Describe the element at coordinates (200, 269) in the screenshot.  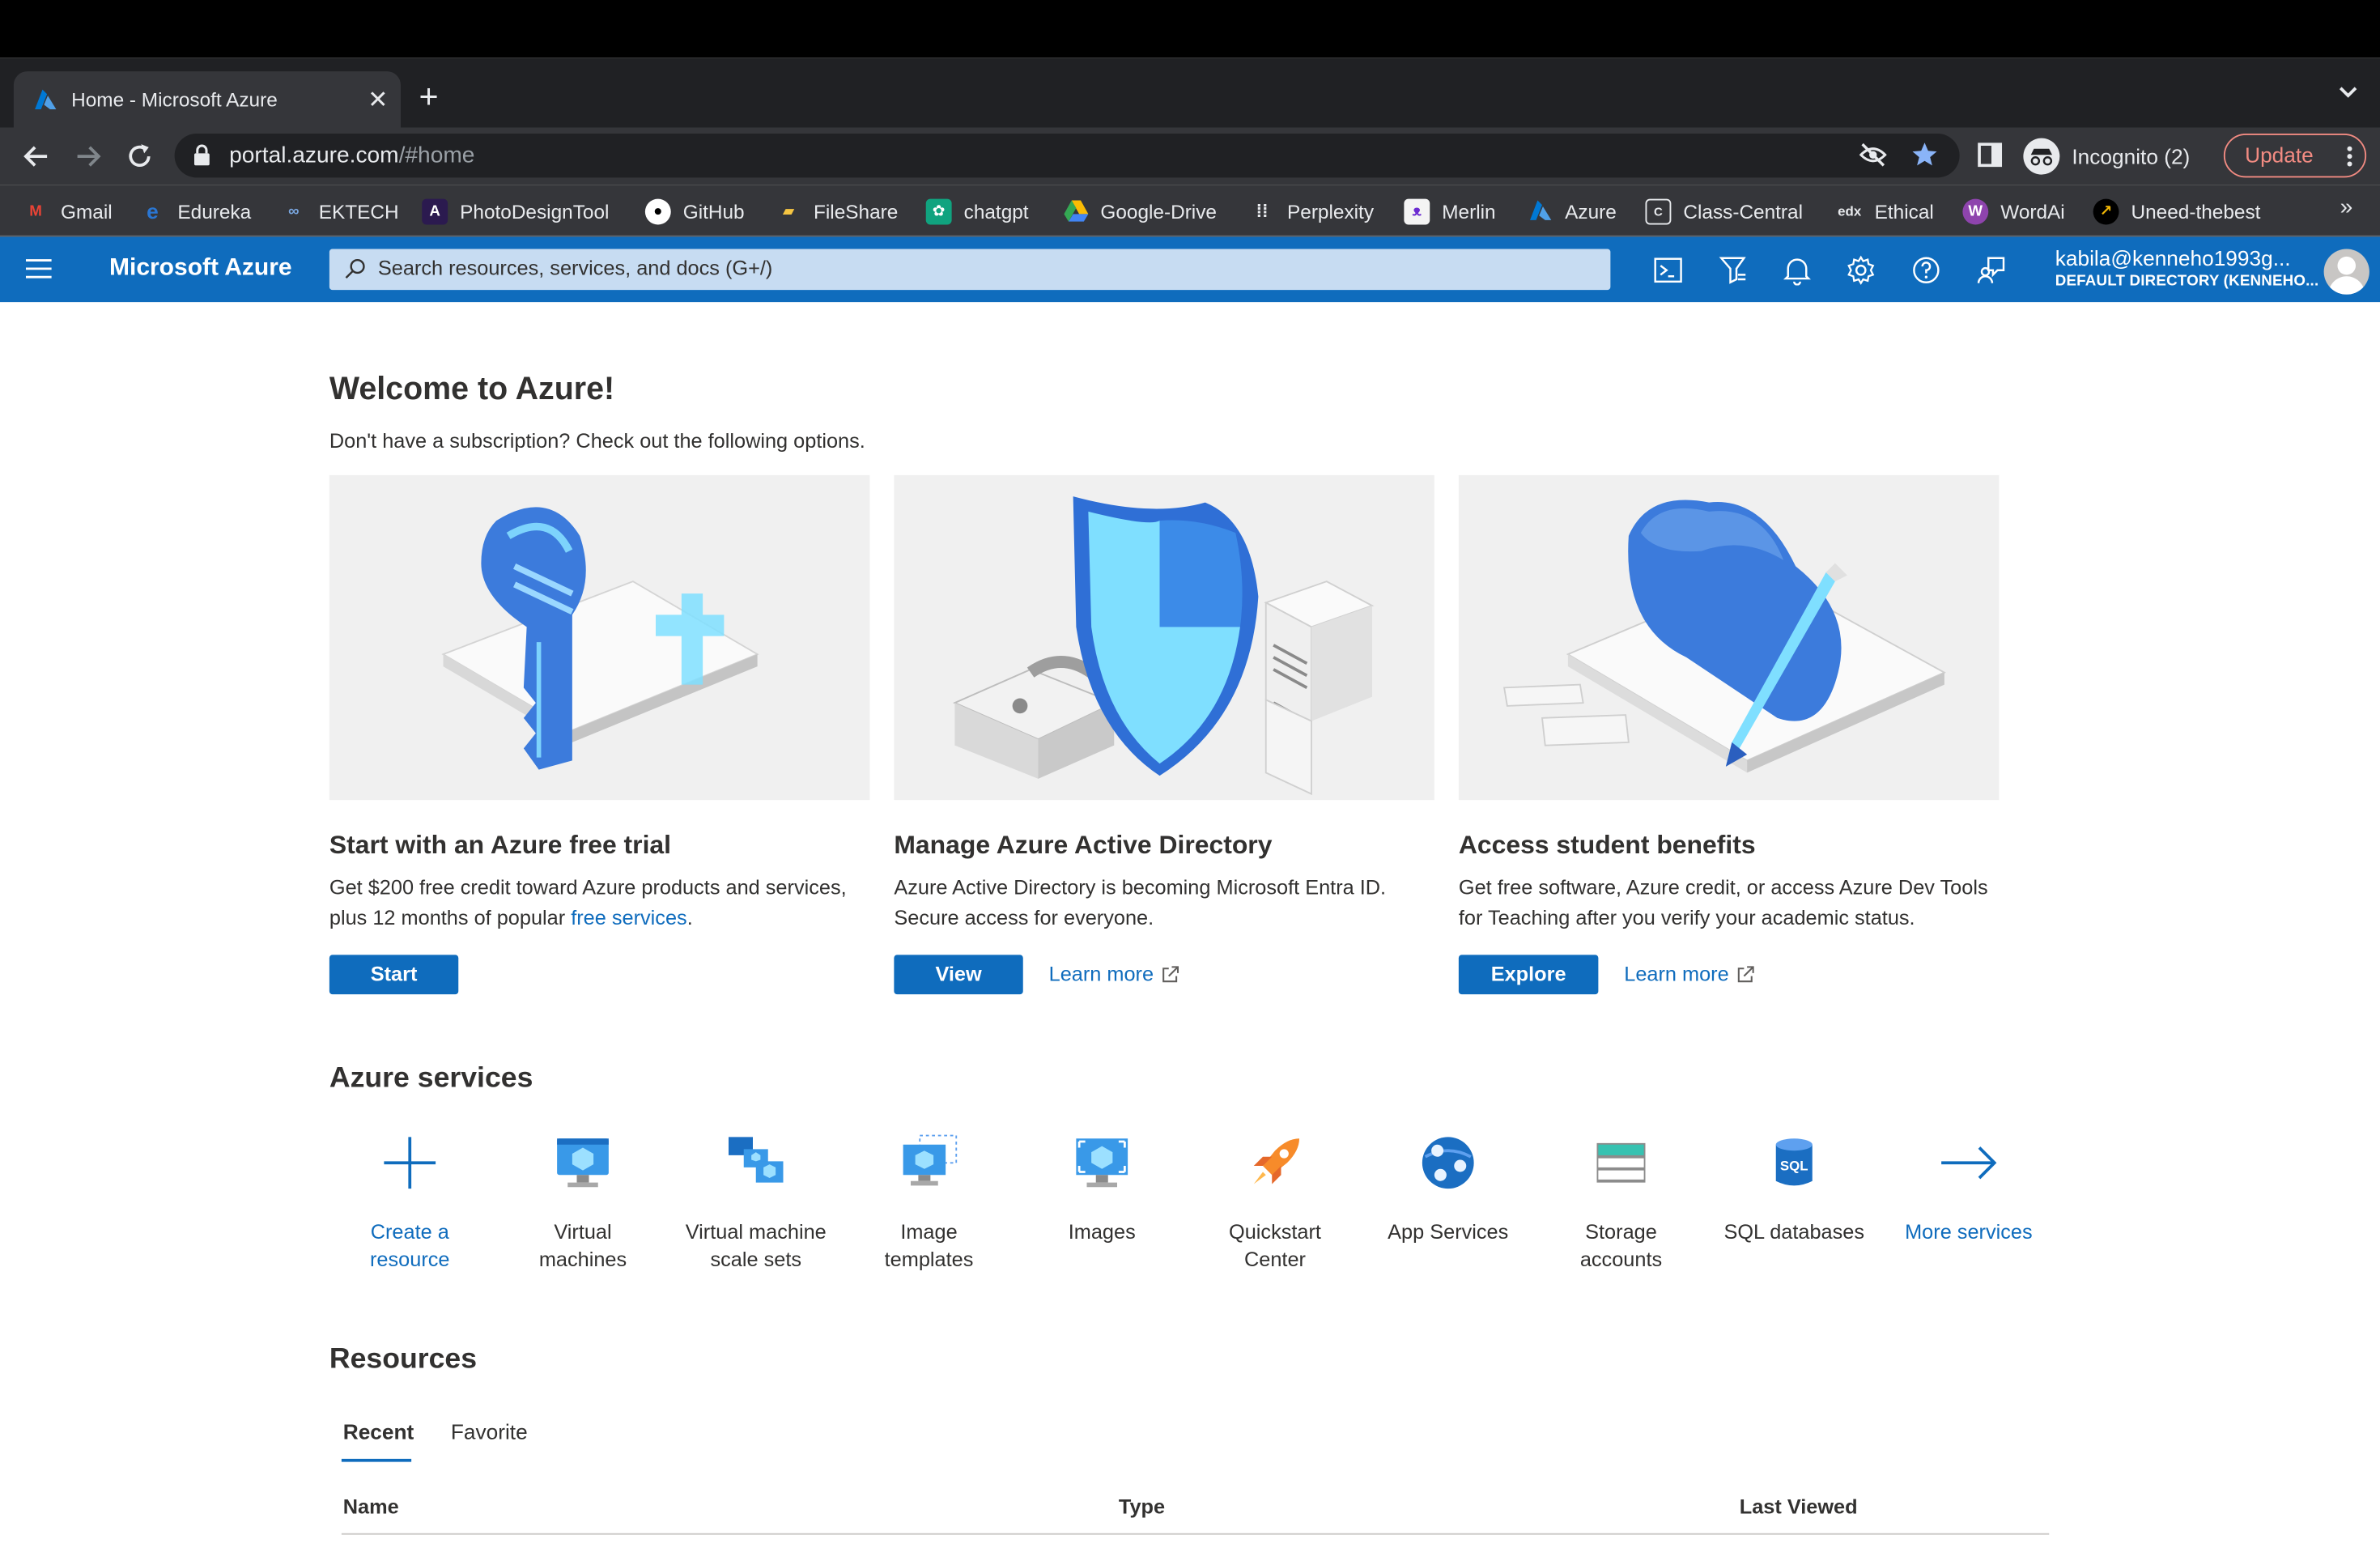
I see `azure-brand: Microsoft Azure` at that location.